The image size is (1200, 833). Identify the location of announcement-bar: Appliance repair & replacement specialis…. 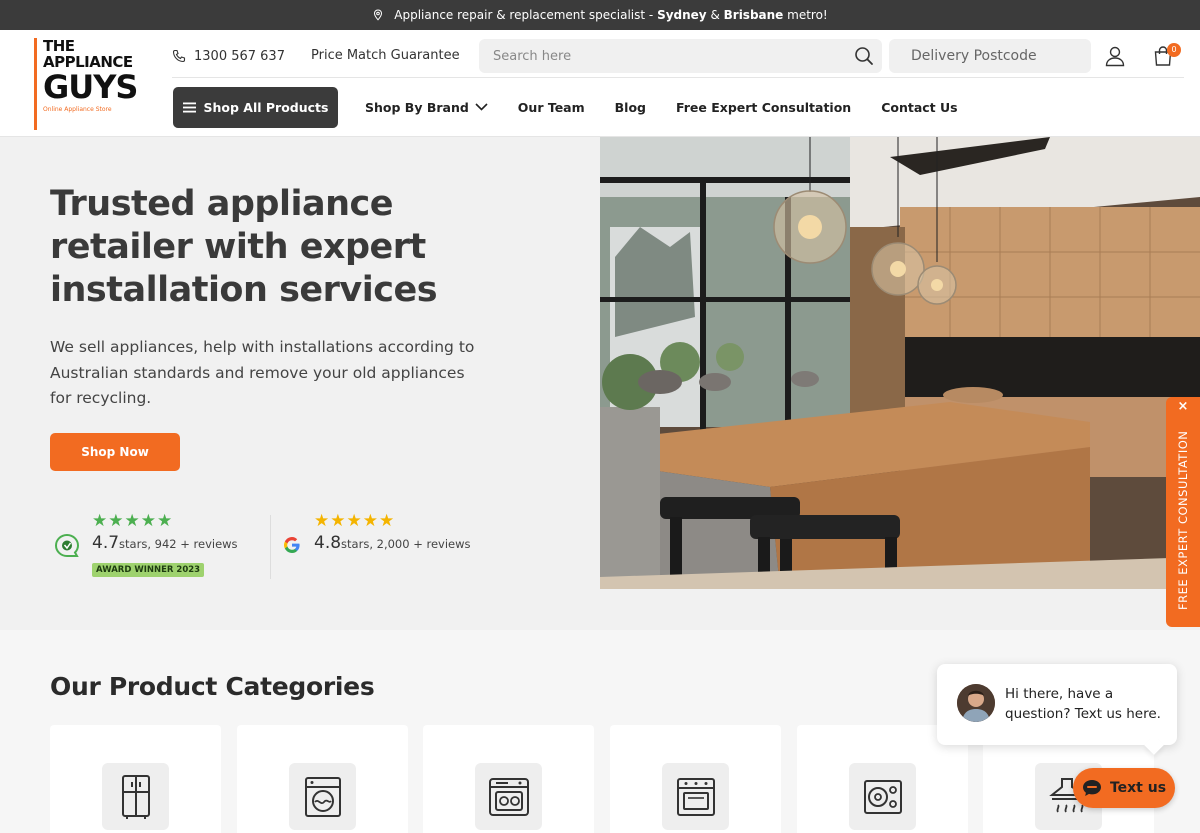
(600, 15).